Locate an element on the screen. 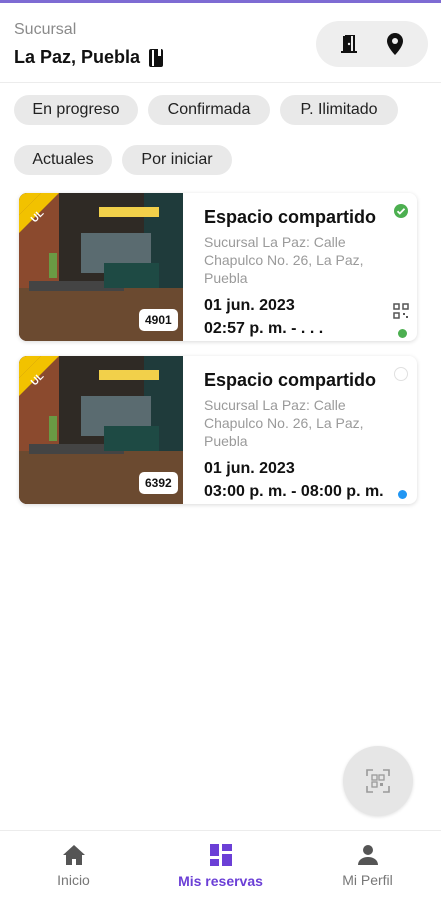  qr-code-icon is located at coordinates (401, 311).